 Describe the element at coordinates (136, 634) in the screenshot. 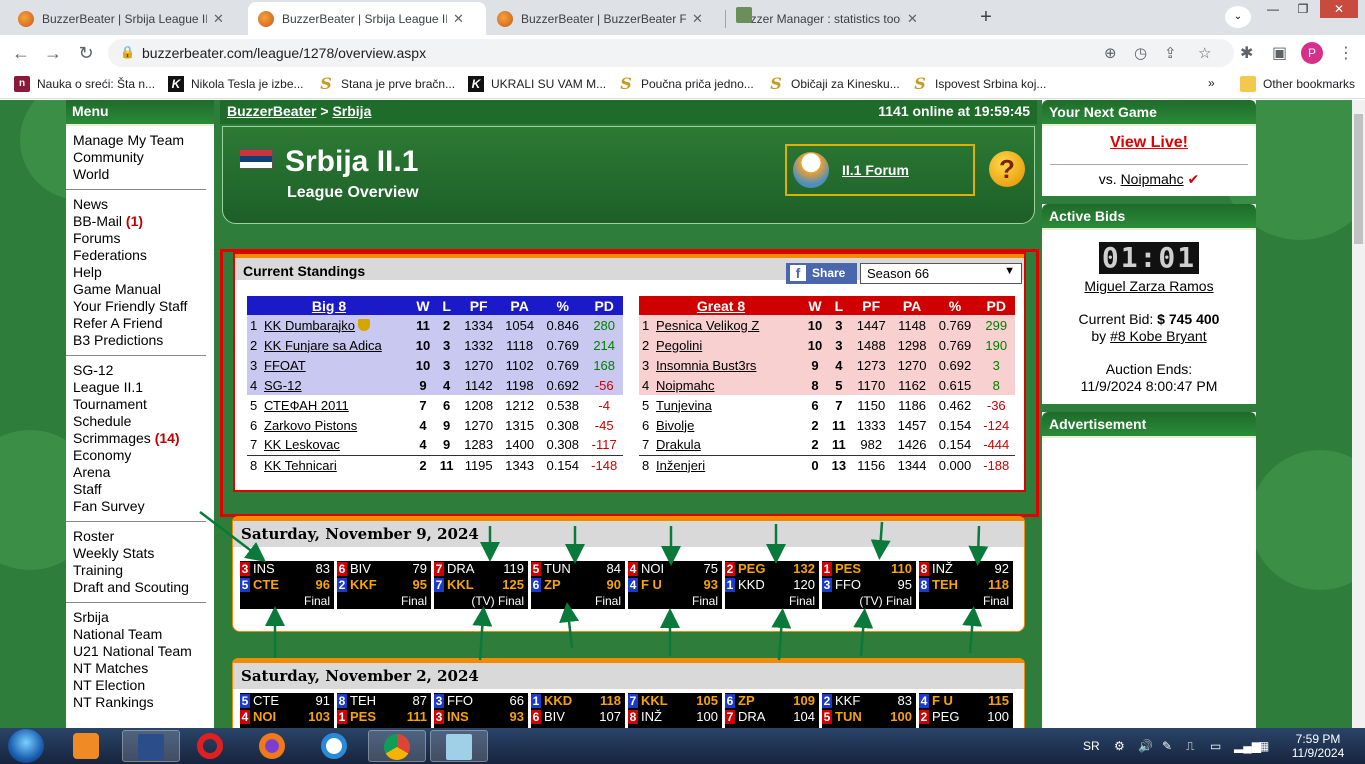

I see `menu-item-national-team: National Team` at that location.